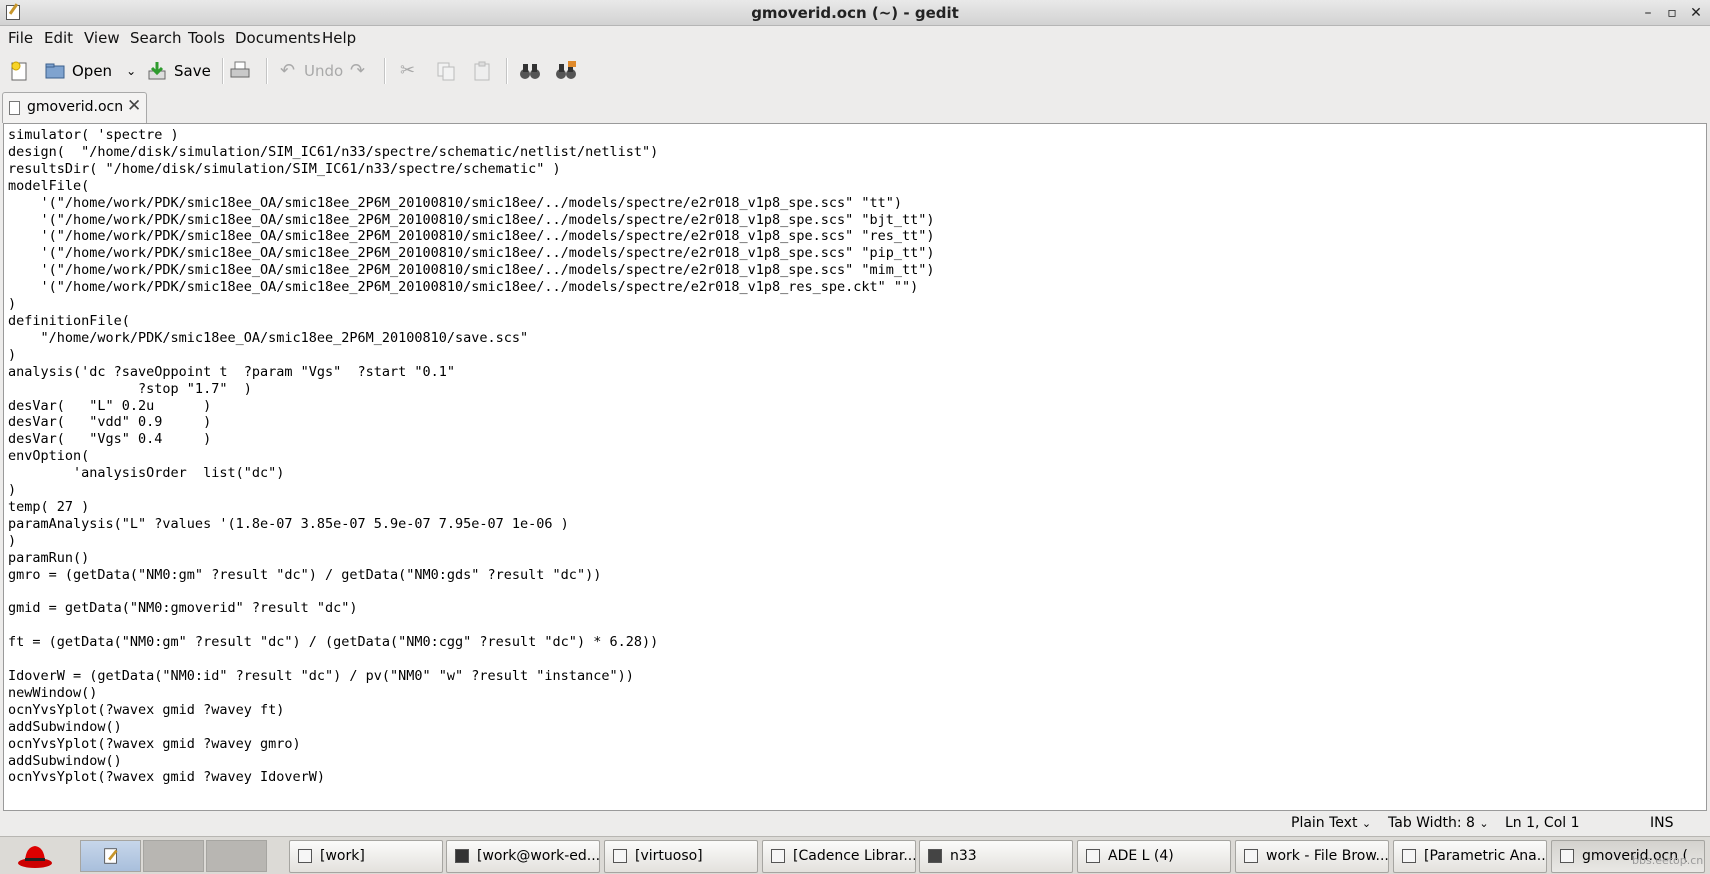 The image size is (1710, 874). I want to click on new-document-button, so click(19, 71).